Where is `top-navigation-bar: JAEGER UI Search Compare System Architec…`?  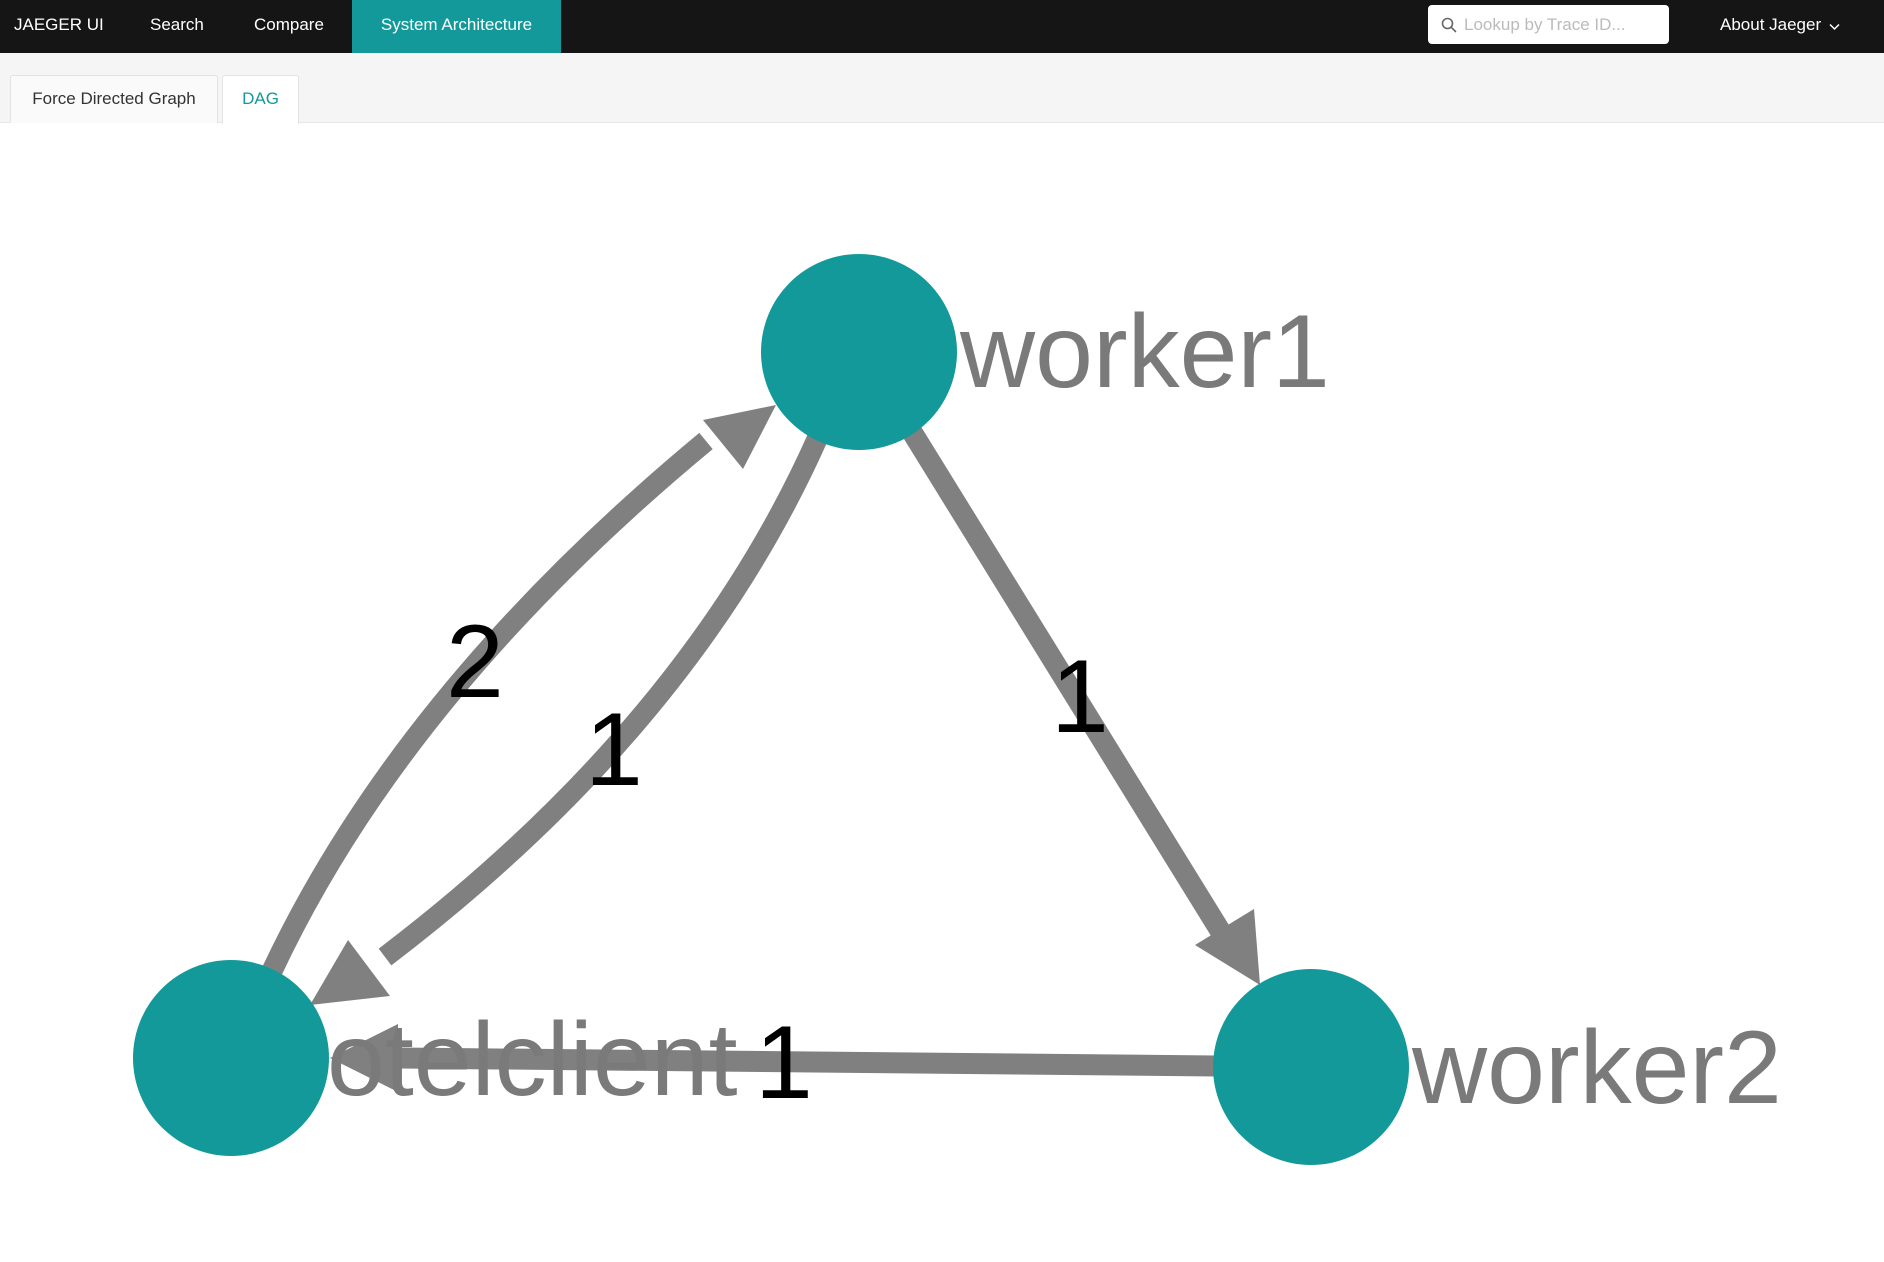 top-navigation-bar: JAEGER UI Search Compare System Architec… is located at coordinates (942, 26).